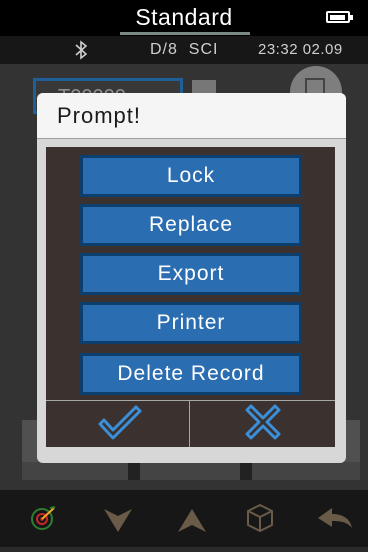 The width and height of the screenshot is (368, 552). I want to click on title-underline, so click(185, 33).